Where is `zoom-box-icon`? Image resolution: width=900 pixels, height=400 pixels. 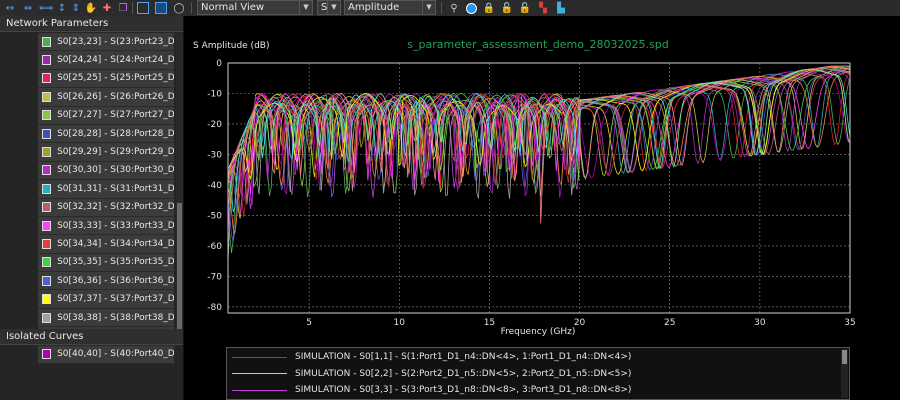 zoom-box-icon is located at coordinates (143, 8).